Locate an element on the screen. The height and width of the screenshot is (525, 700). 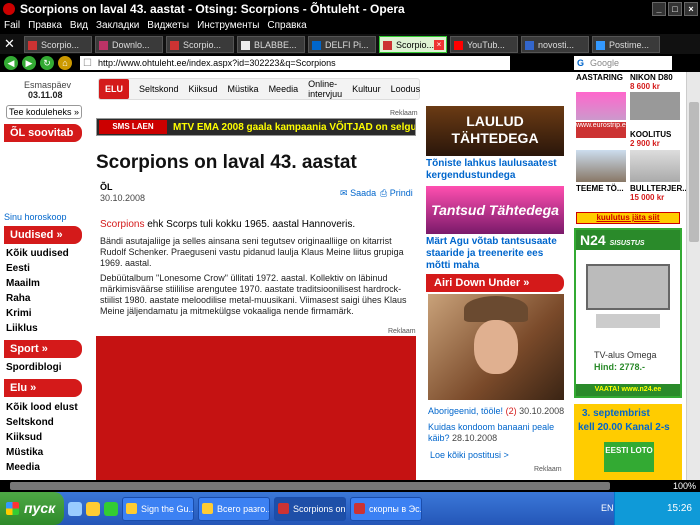
news-link: Raha is located at coordinates (18, 298).